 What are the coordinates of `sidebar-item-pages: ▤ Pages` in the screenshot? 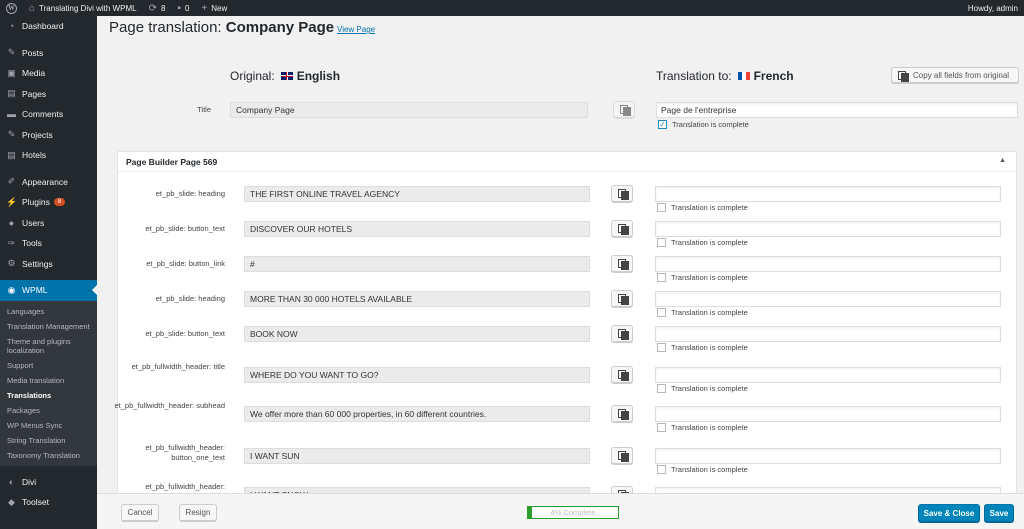 It's located at (48, 94).